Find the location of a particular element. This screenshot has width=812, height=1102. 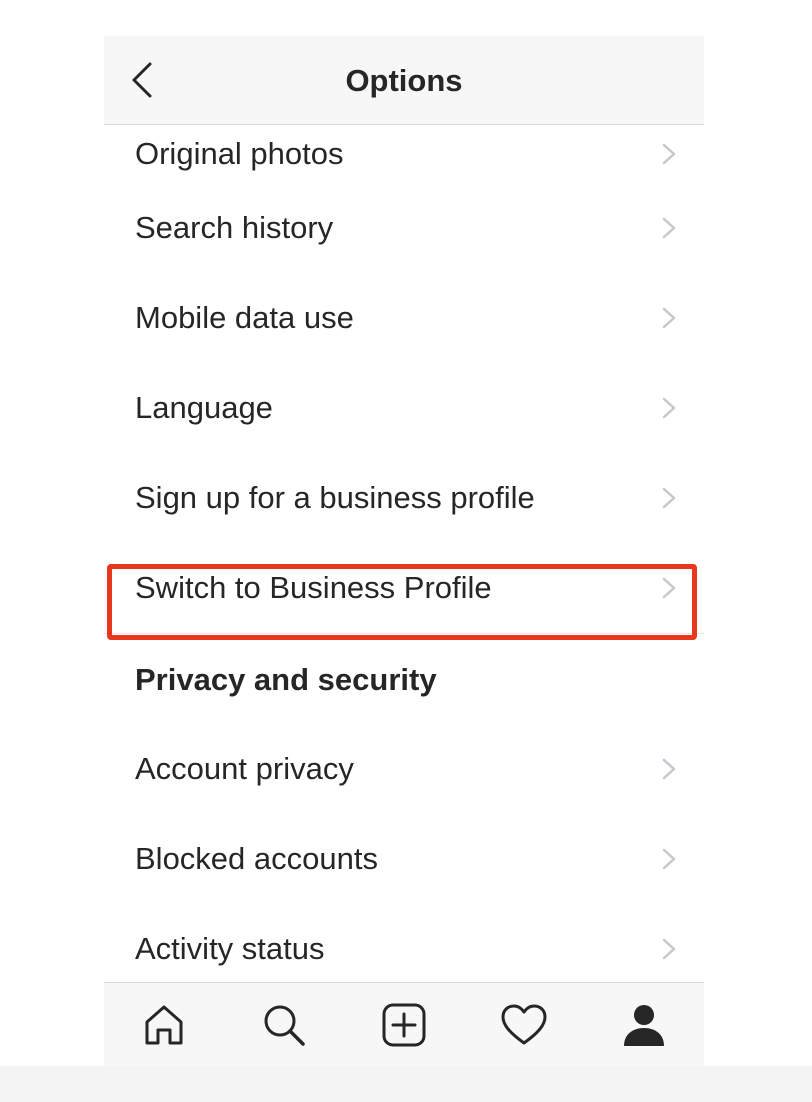

option-label: Mobile data use is located at coordinates (244, 317).